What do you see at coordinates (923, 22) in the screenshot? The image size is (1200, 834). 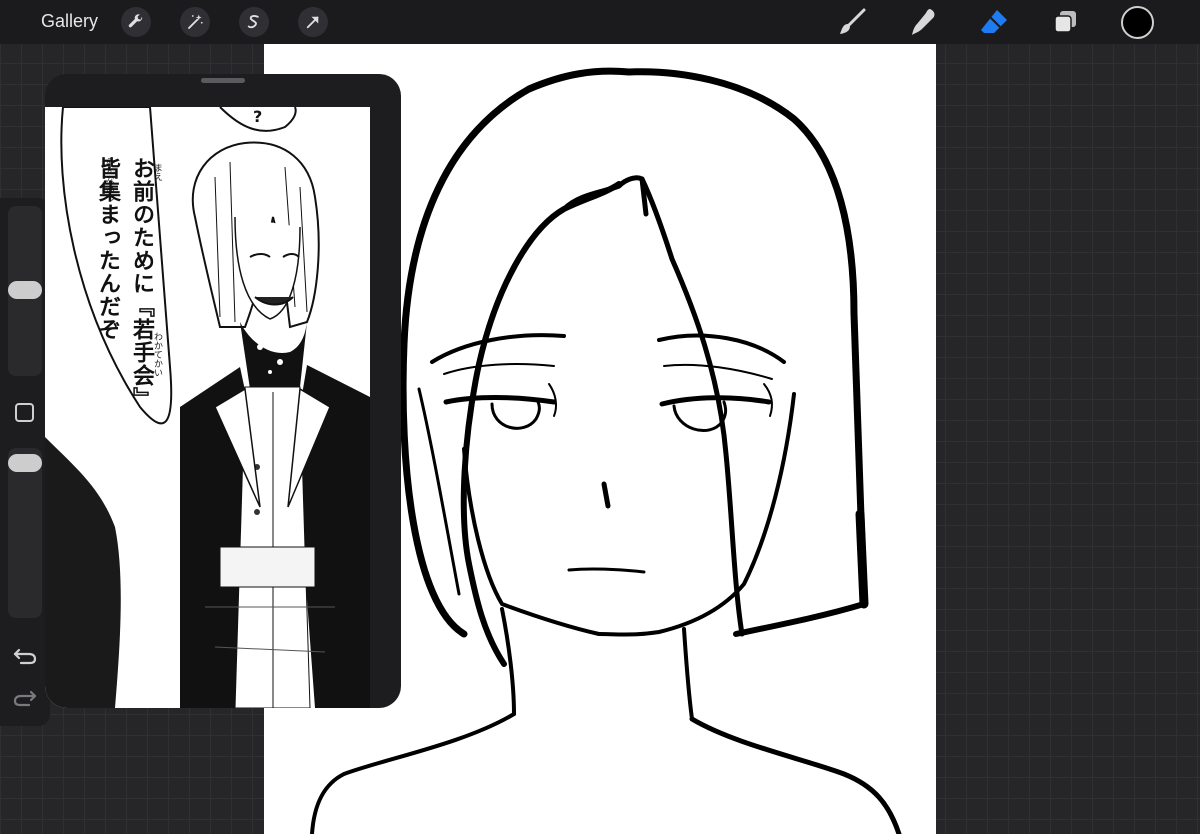 I see `smudge-icon` at bounding box center [923, 22].